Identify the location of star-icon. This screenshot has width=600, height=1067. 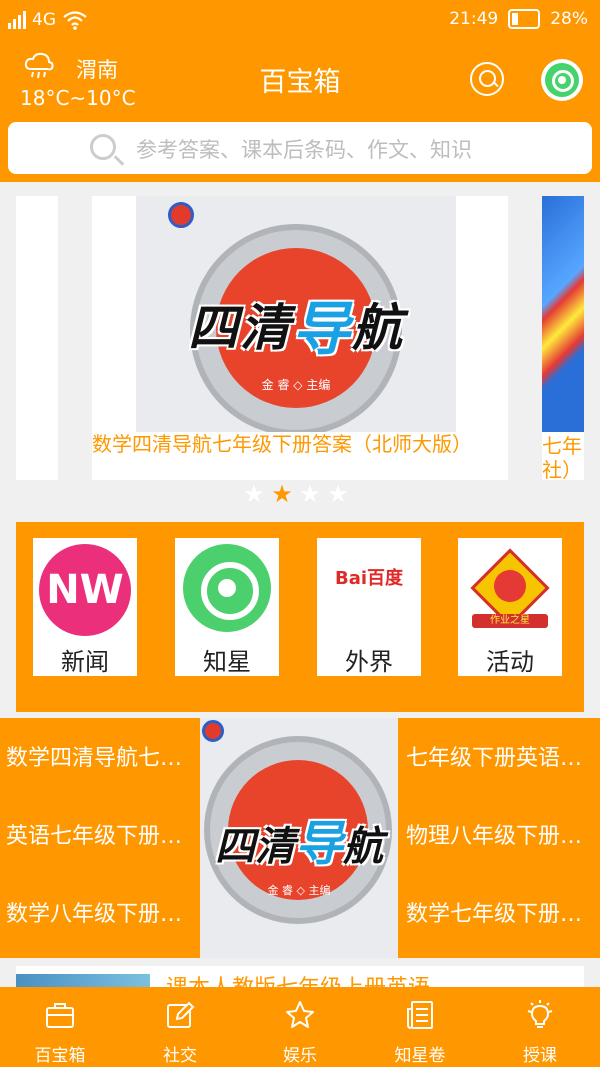
(300, 1014).